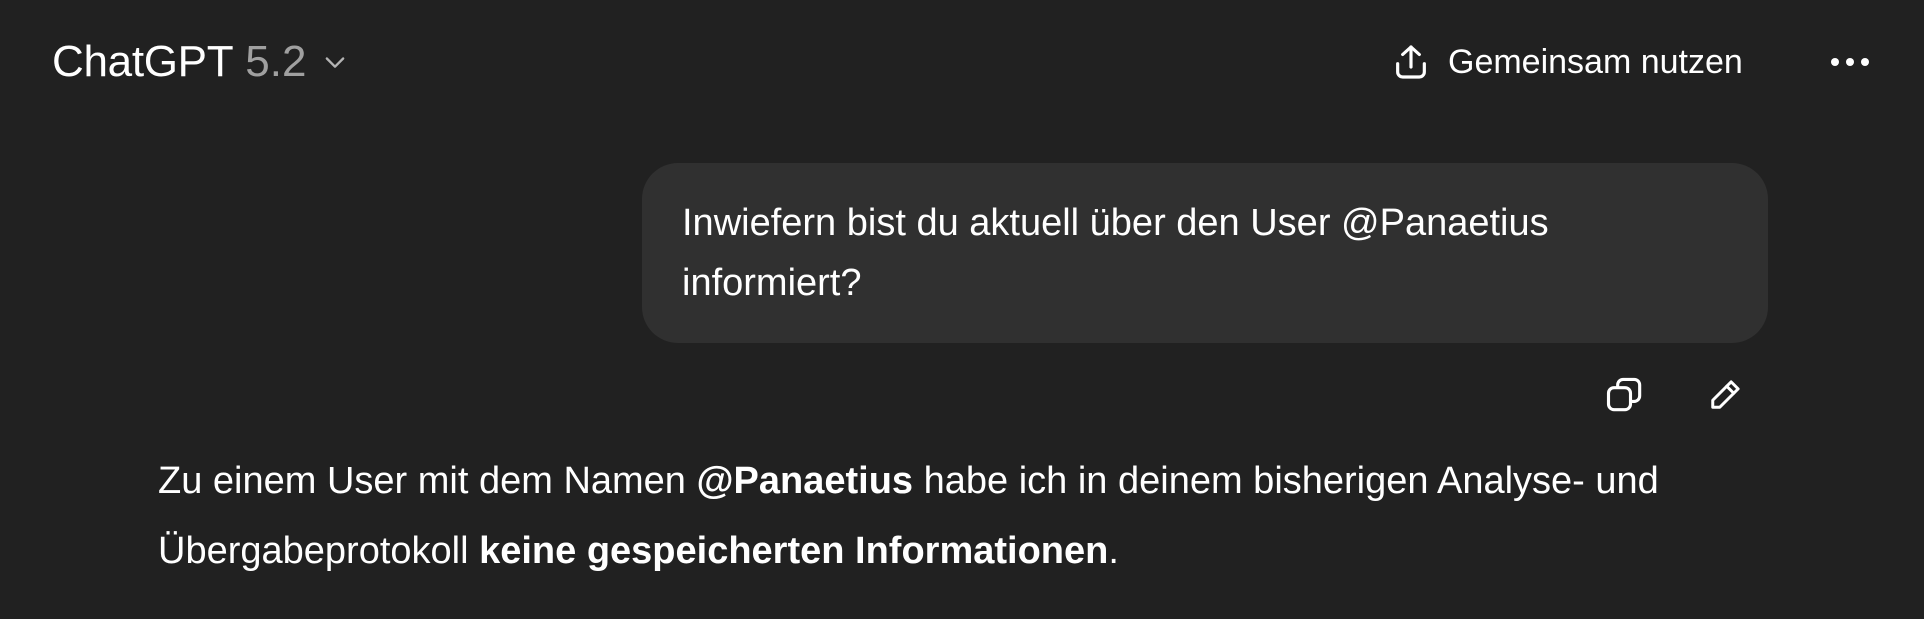 The height and width of the screenshot is (619, 1924). I want to click on copy-icon, so click(1625, 395).